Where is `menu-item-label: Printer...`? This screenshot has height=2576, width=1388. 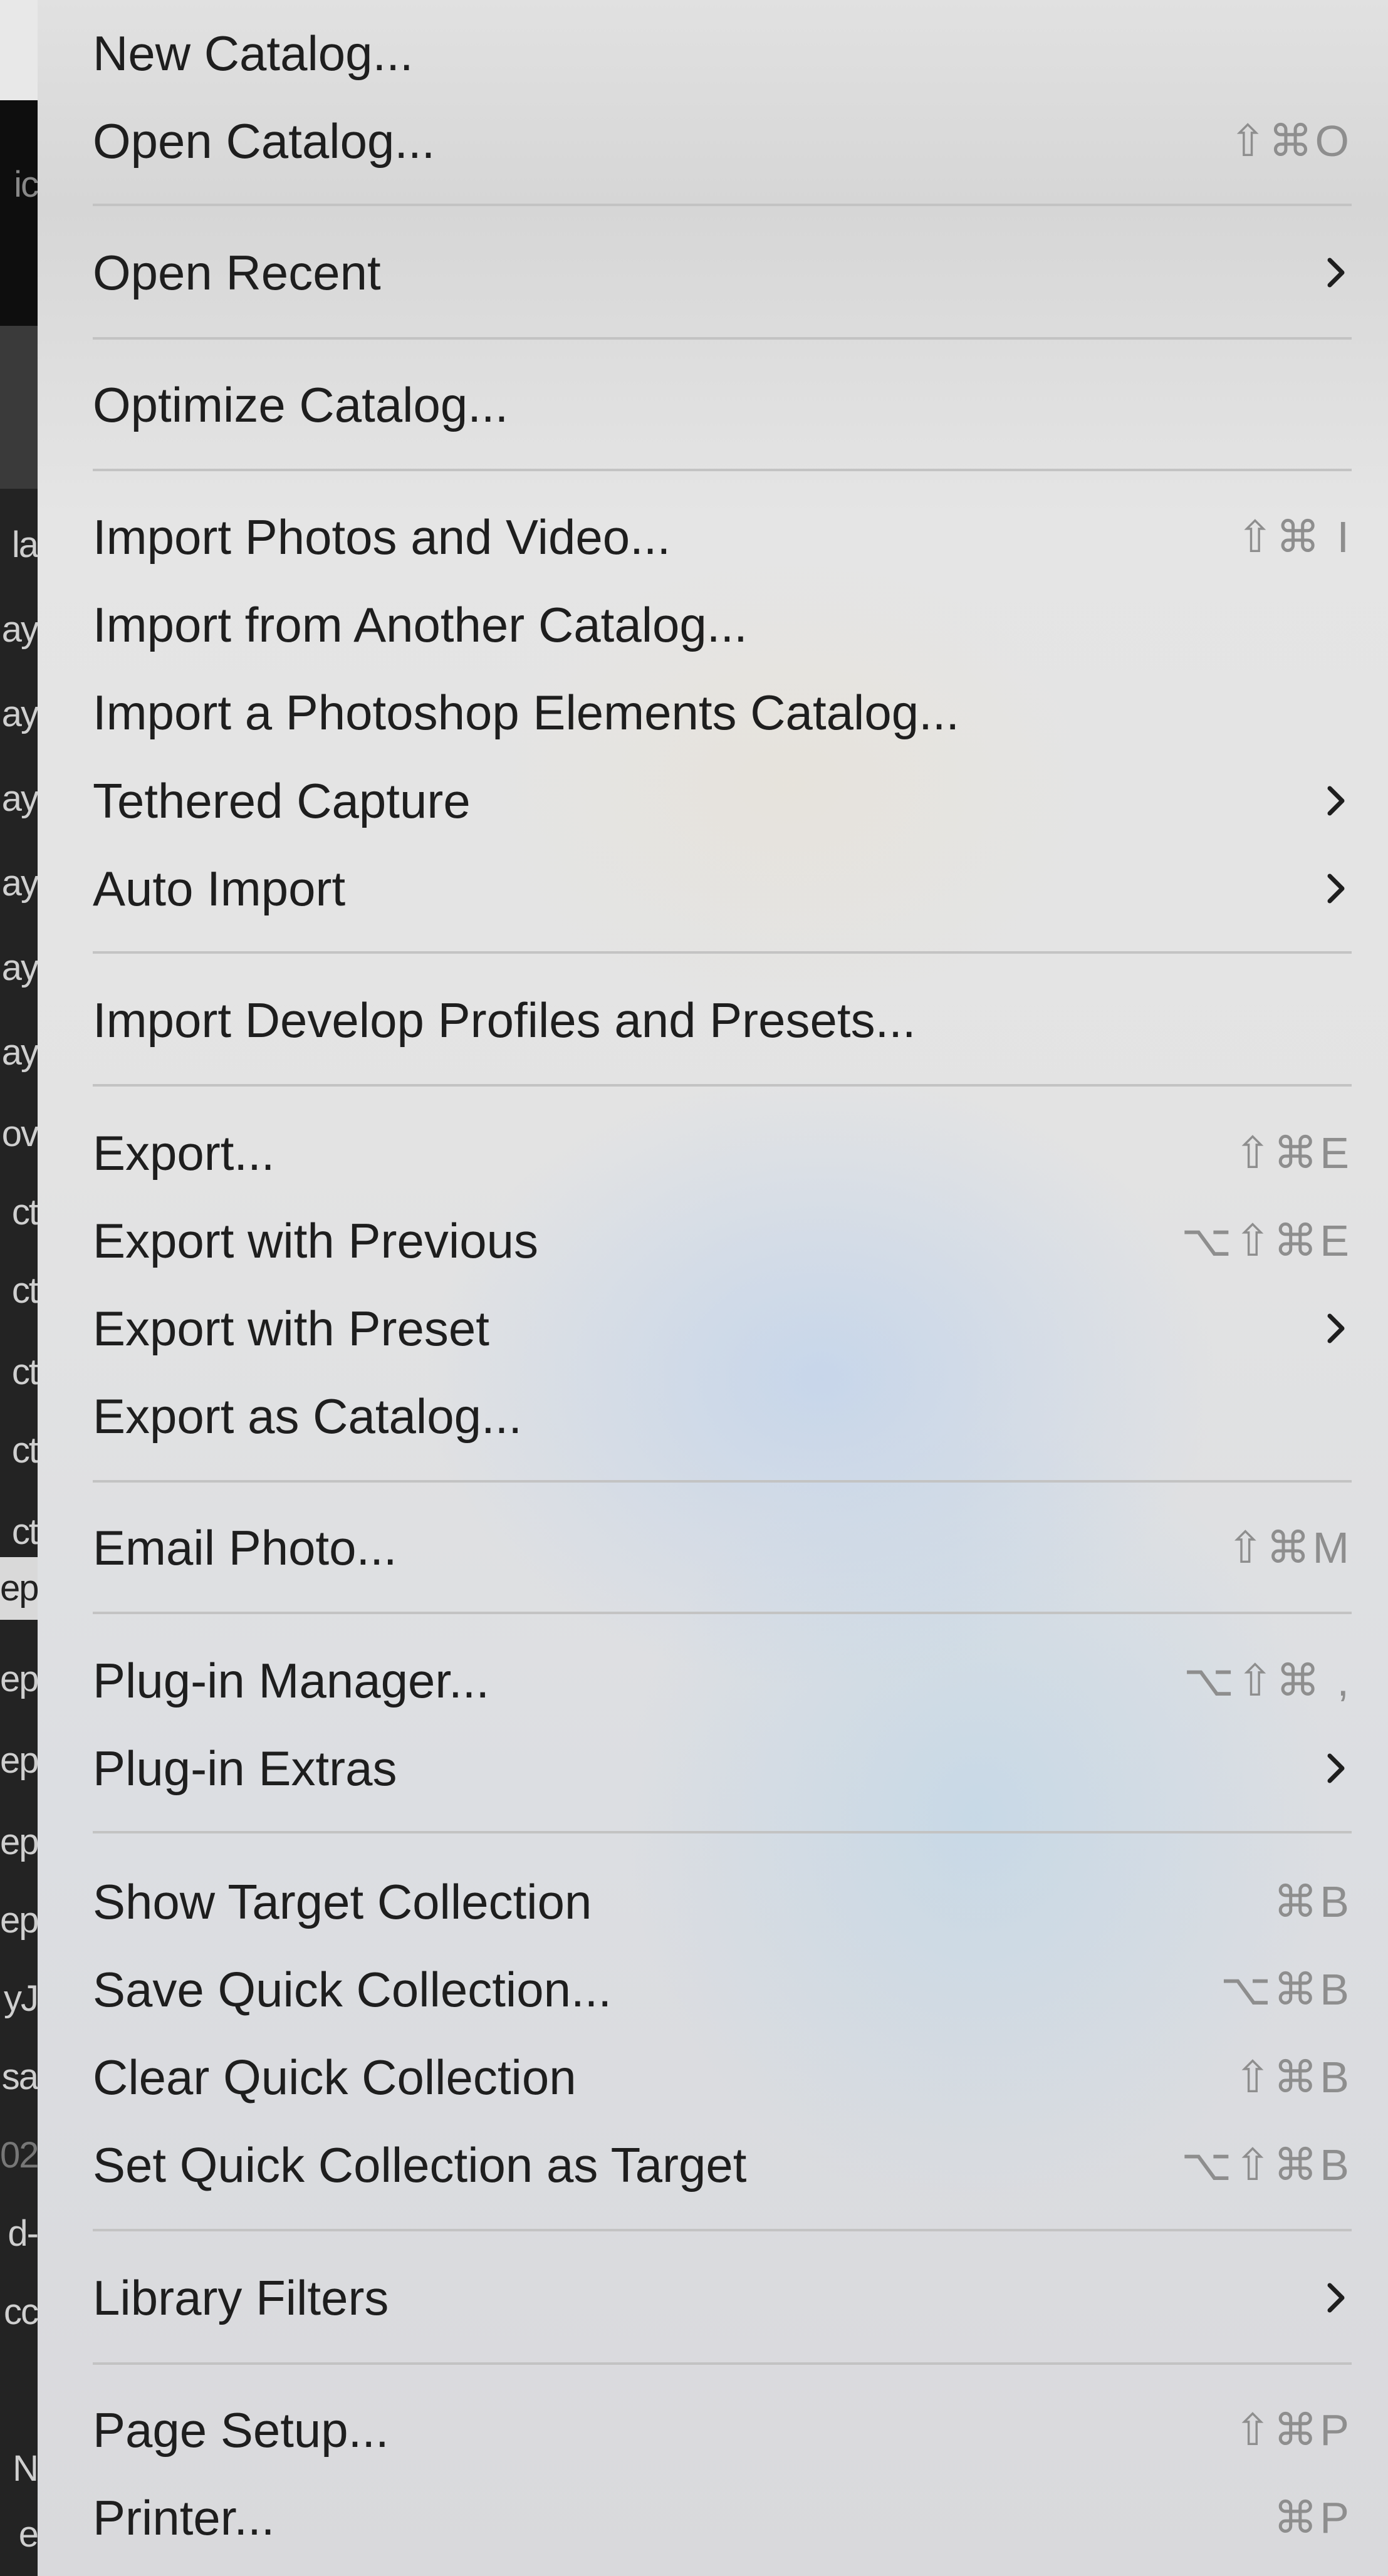 menu-item-label: Printer... is located at coordinates (184, 2517).